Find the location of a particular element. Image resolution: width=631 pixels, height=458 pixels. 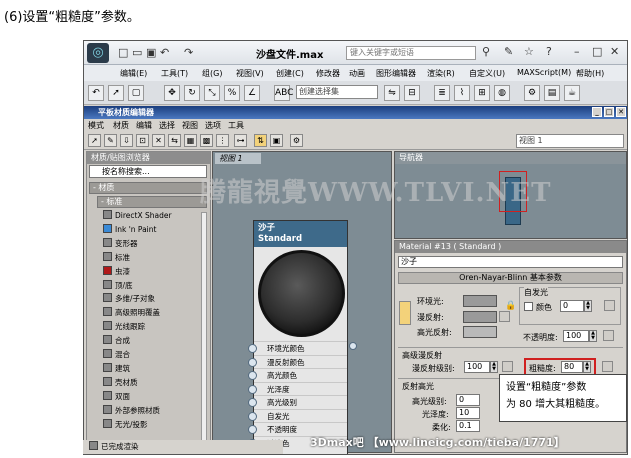

menu-customize: 自定义(U) is located at coordinates (487, 73).